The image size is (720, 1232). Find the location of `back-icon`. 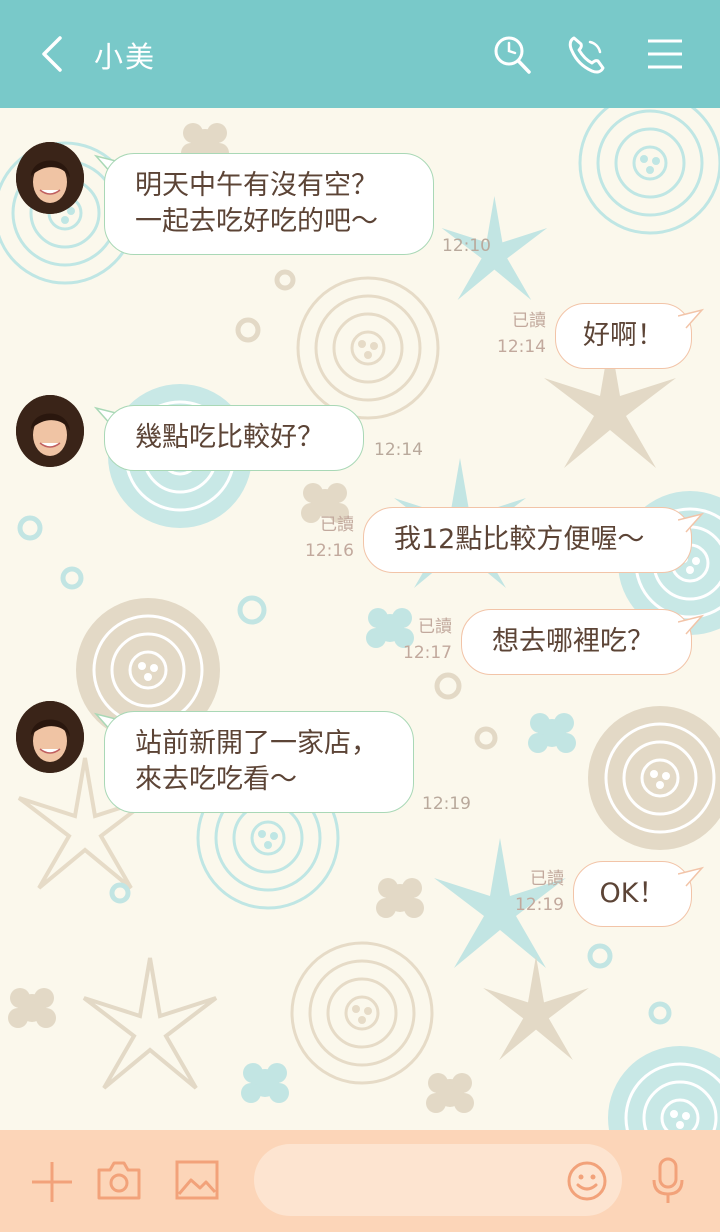

back-icon is located at coordinates (54, 54).